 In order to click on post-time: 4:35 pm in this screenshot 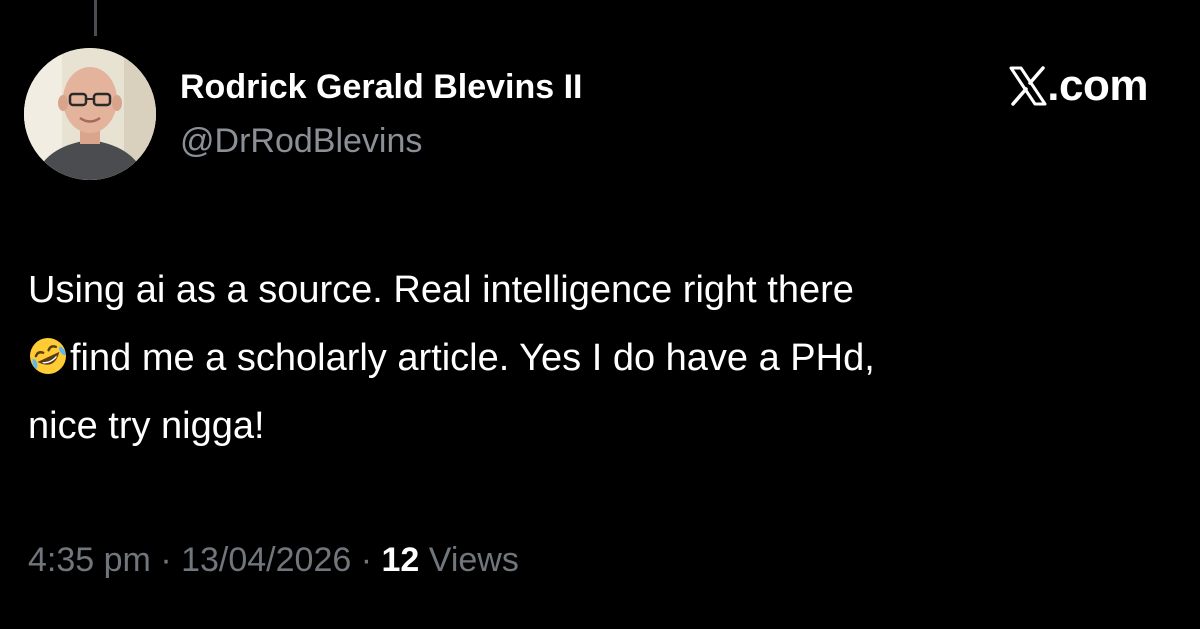, I will do `click(89, 560)`.